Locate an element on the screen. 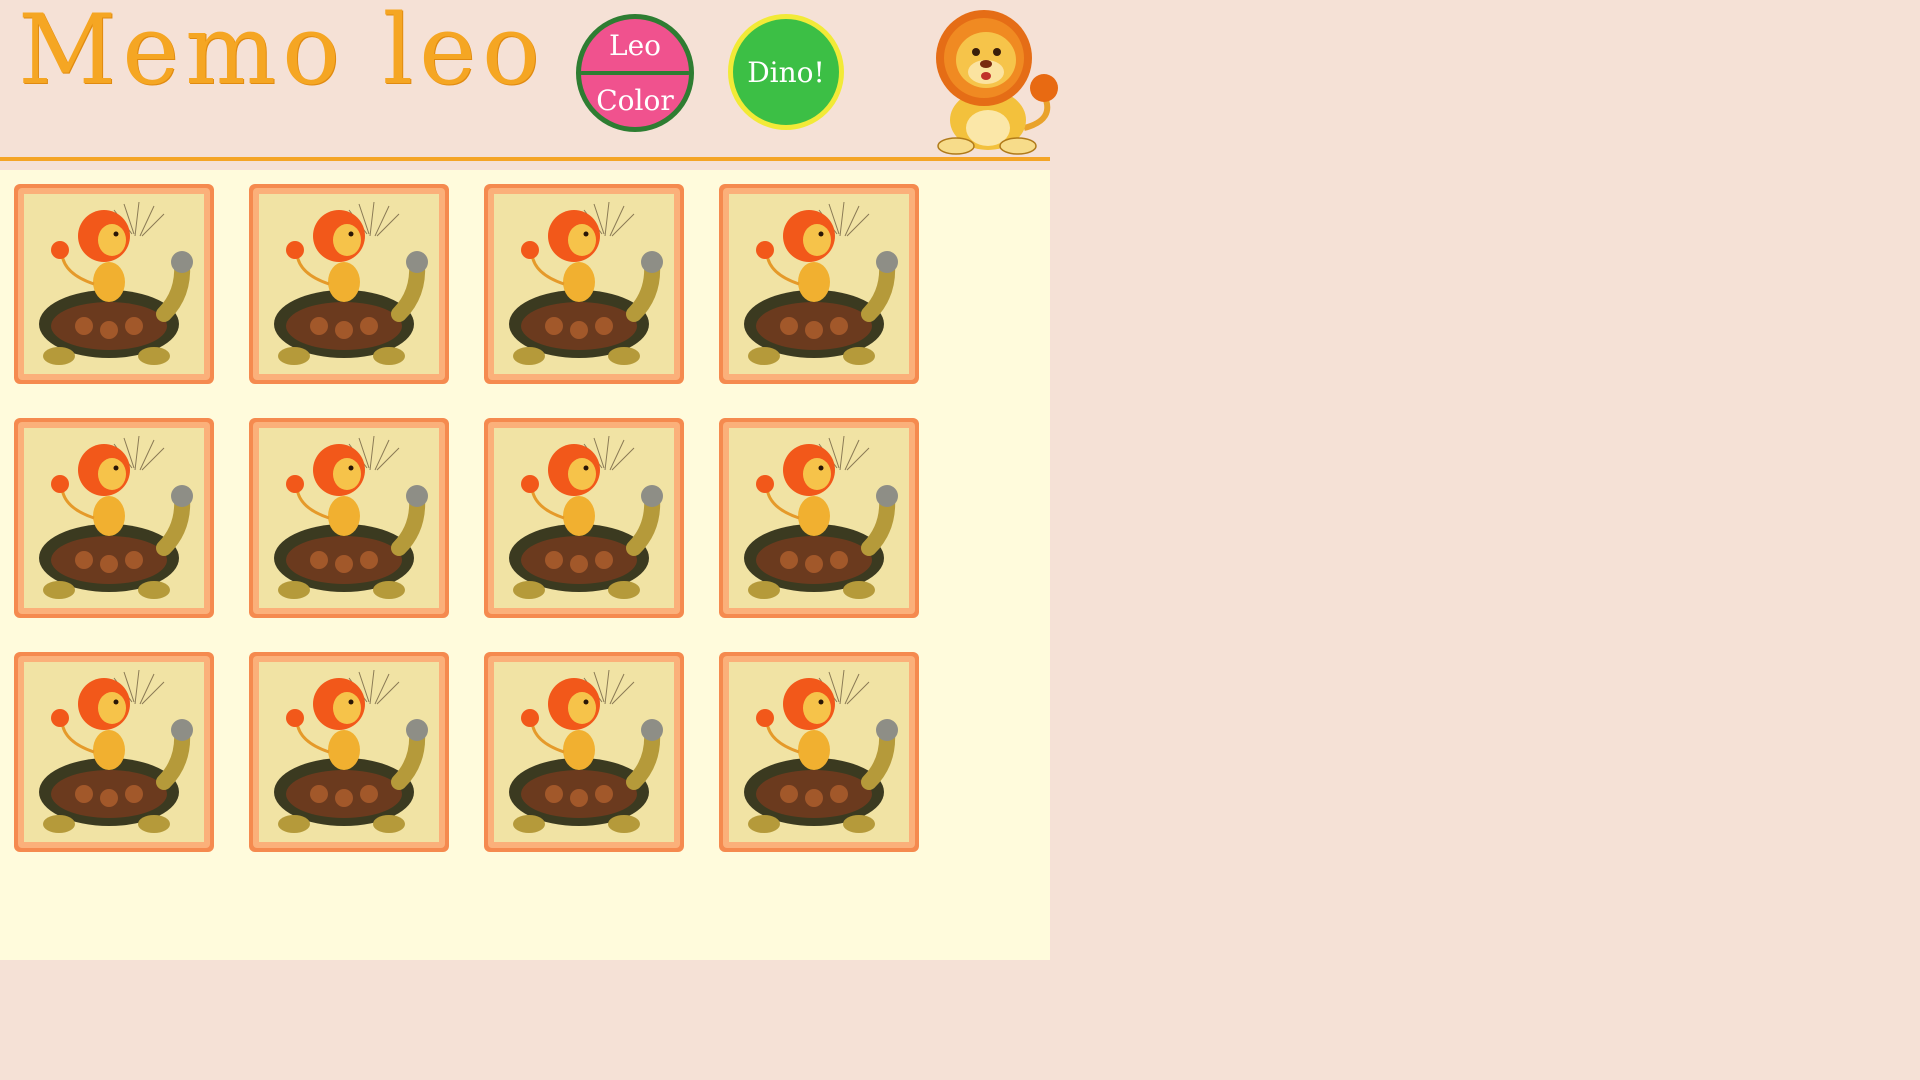  logo-title: Memo leo is located at coordinates (282, 53).